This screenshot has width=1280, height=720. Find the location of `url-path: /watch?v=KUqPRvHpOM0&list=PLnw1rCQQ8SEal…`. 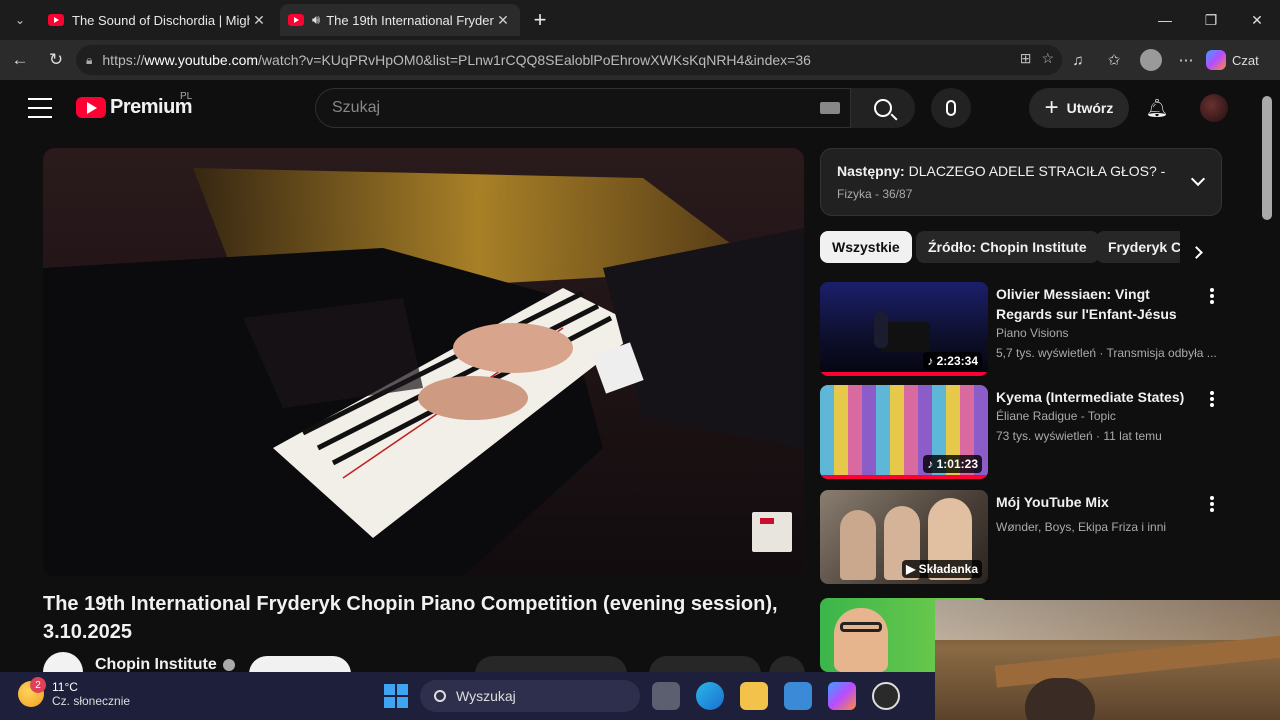

url-path: /watch?v=KUqPRvHpOM0&list=PLnw1rCQQ8SEal… is located at coordinates (534, 60).